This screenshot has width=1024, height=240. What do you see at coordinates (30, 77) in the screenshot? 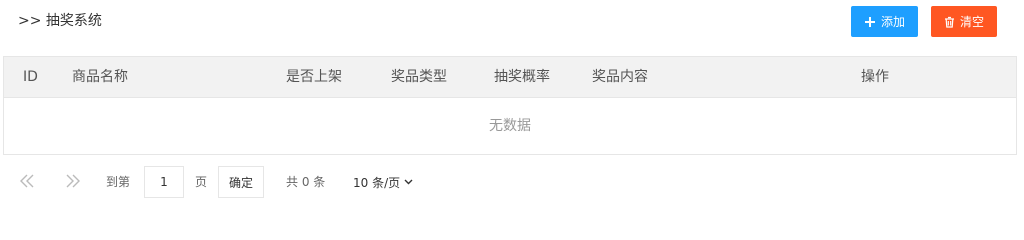
I see `column-header-id: ID` at bounding box center [30, 77].